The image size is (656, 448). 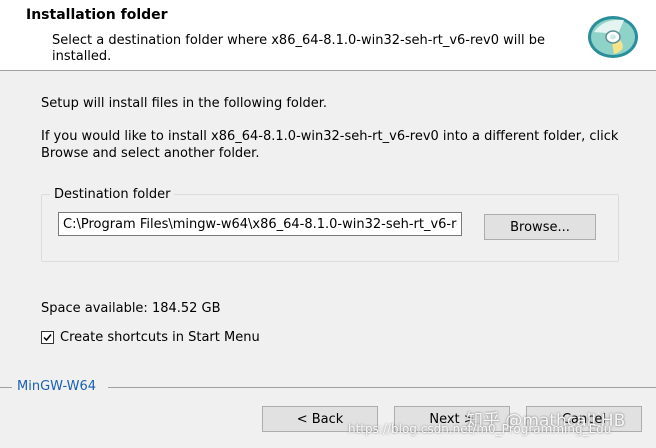 I want to click on create-shortcuts-label: Create shortcuts in Start Menu, so click(x=160, y=337).